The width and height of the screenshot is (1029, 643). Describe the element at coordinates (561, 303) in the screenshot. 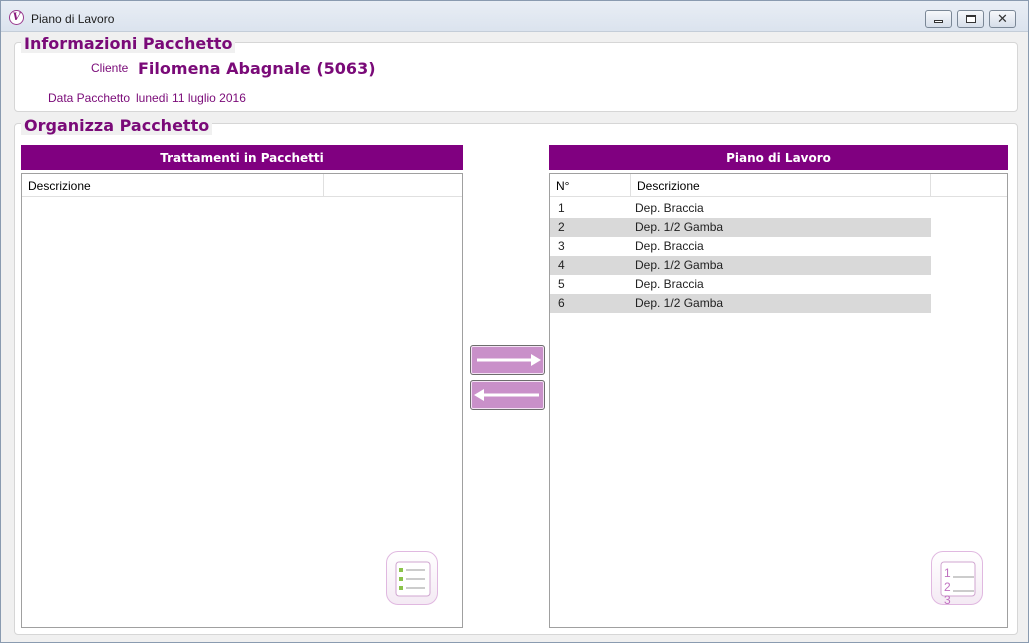

I see `row-number: 6` at that location.